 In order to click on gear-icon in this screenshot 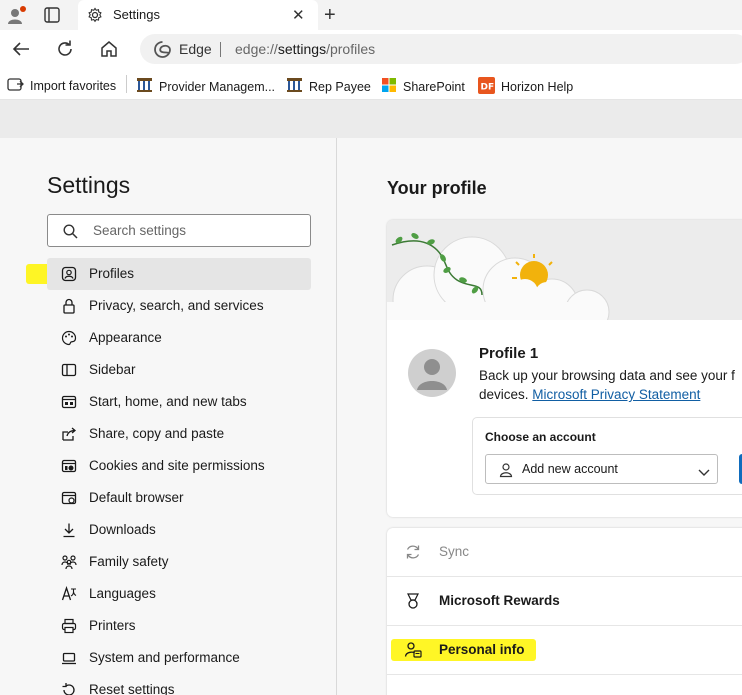, I will do `click(95, 15)`.